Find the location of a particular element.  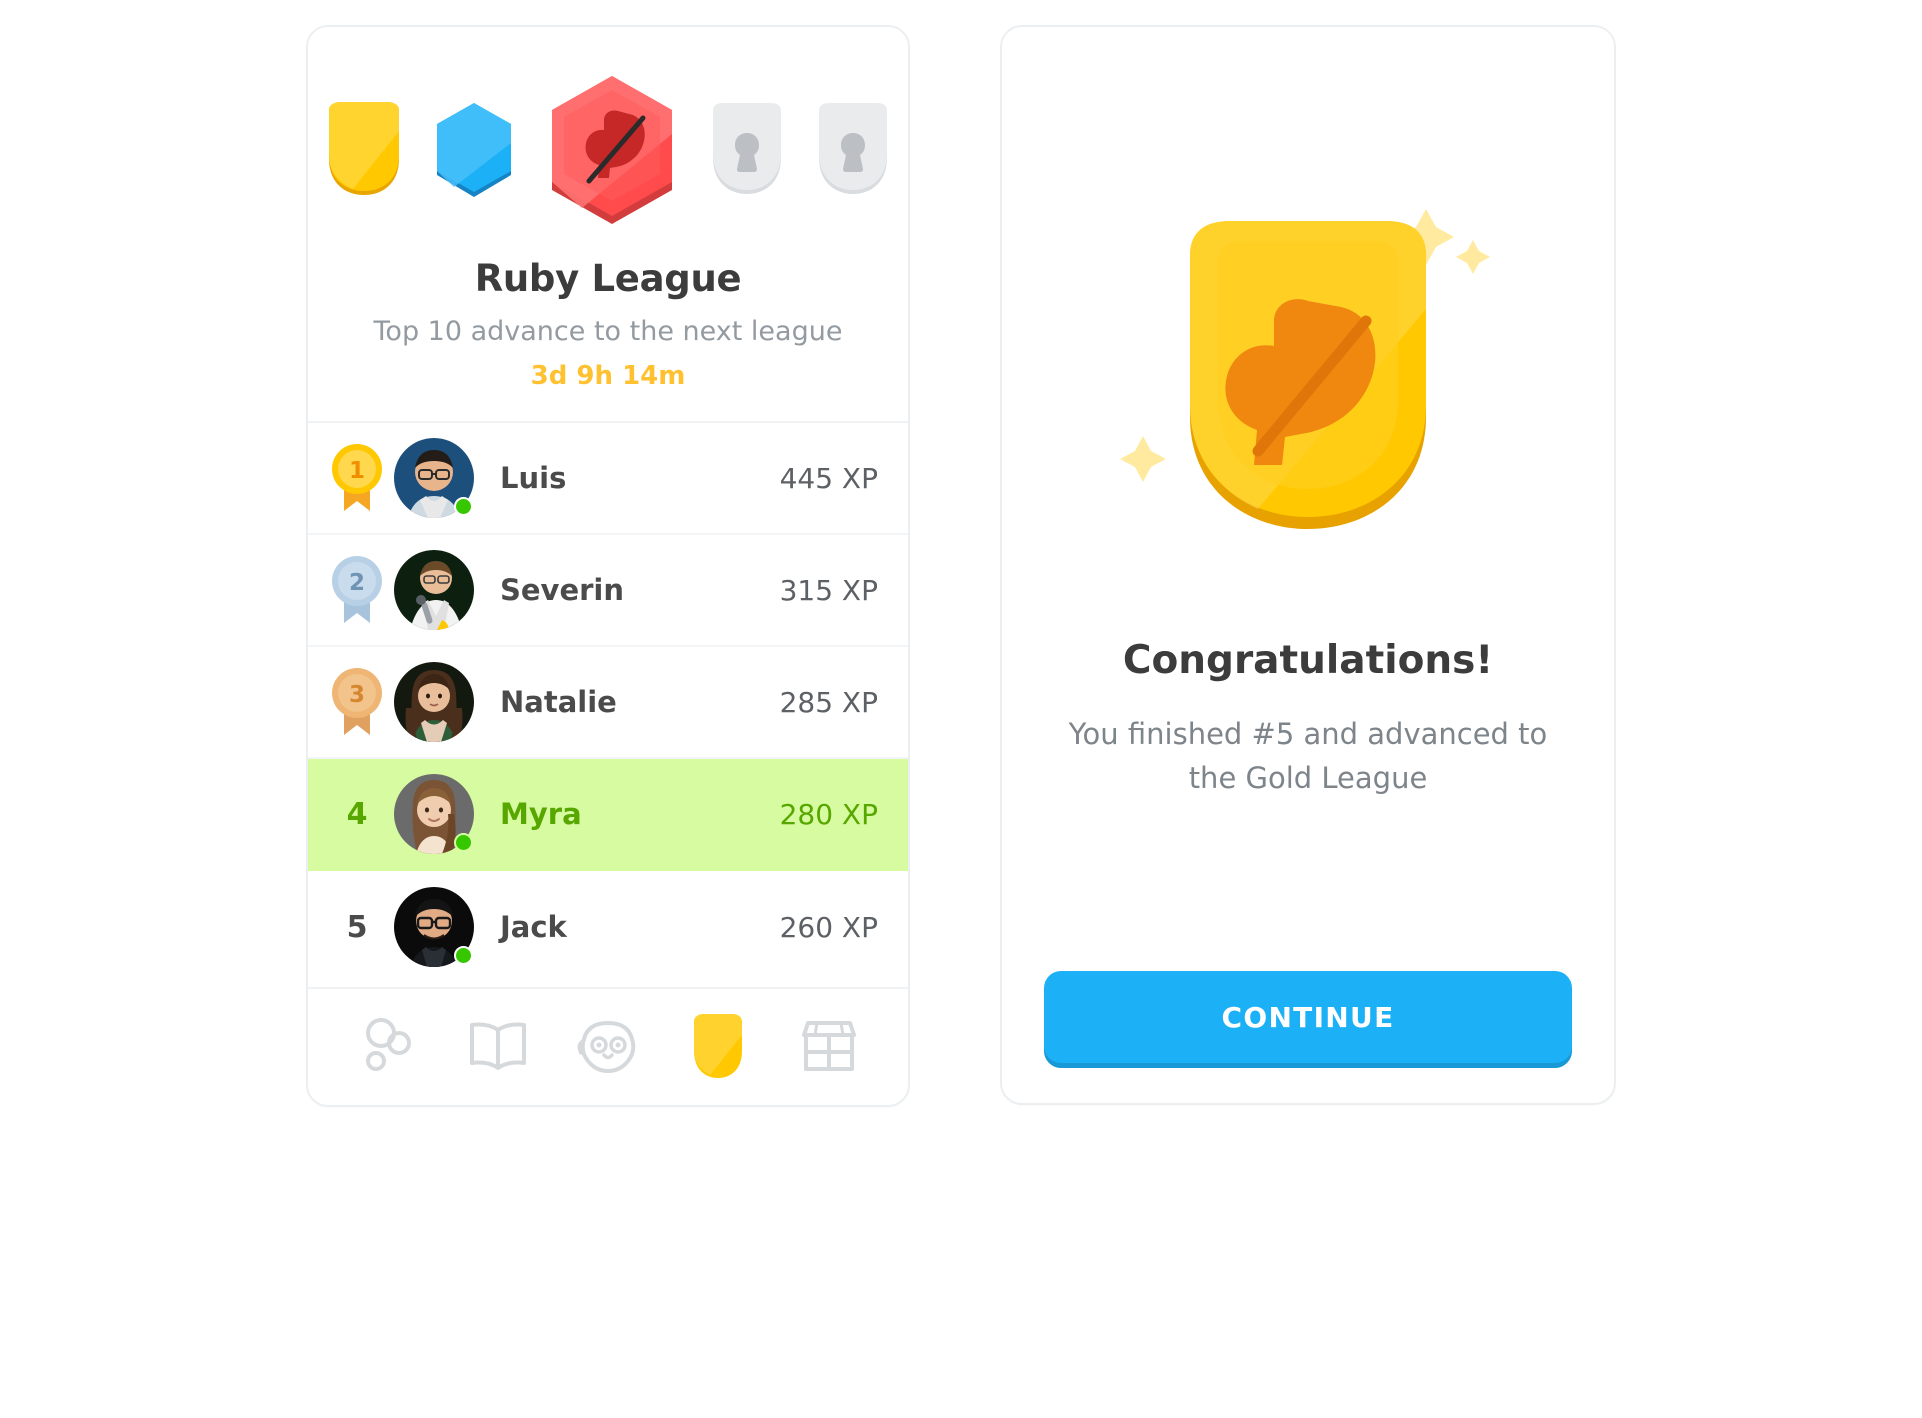

svg-text: 2 is located at coordinates (357, 583).